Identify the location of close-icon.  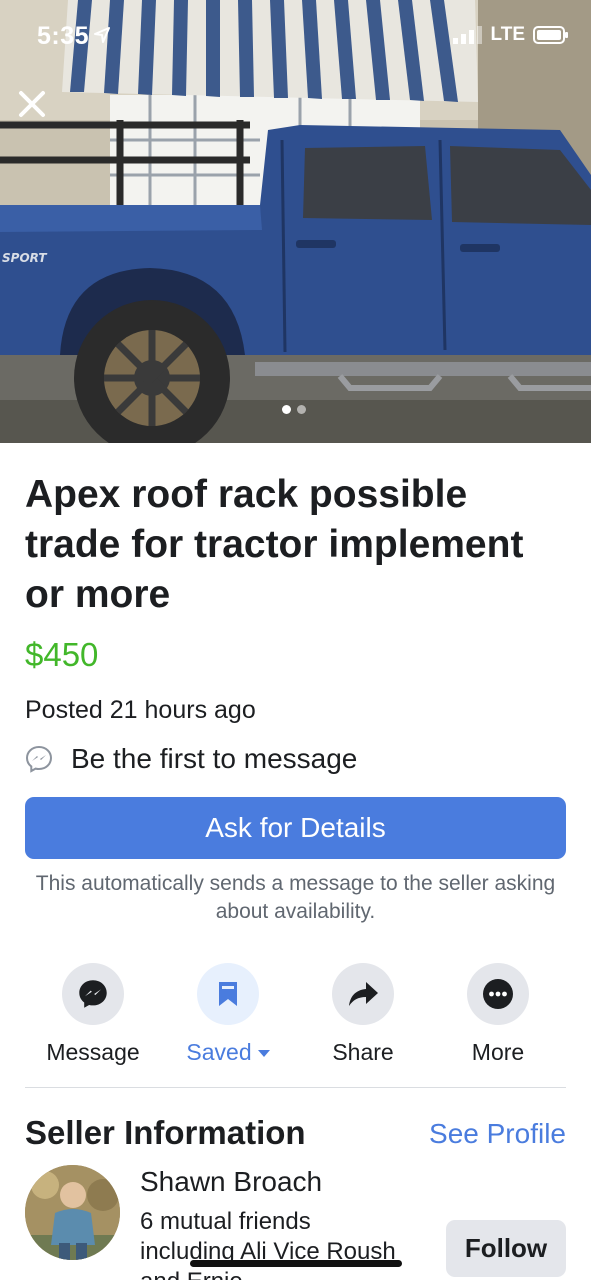
(32, 104).